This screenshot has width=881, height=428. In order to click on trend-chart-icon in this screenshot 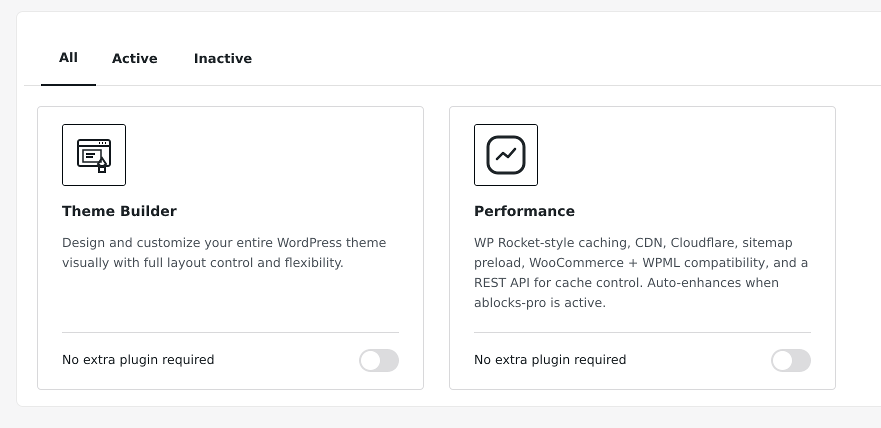, I will do `click(506, 155)`.